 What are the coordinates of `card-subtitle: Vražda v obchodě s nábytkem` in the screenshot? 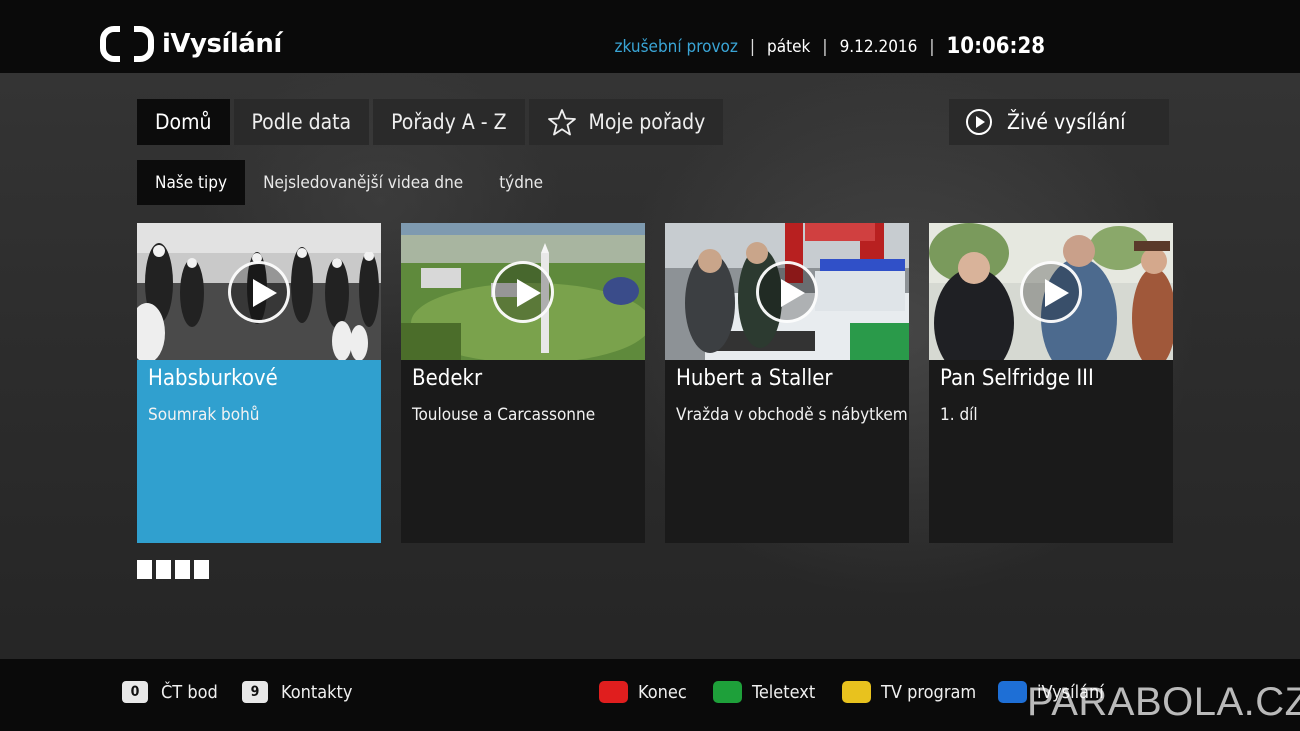 It's located at (792, 415).